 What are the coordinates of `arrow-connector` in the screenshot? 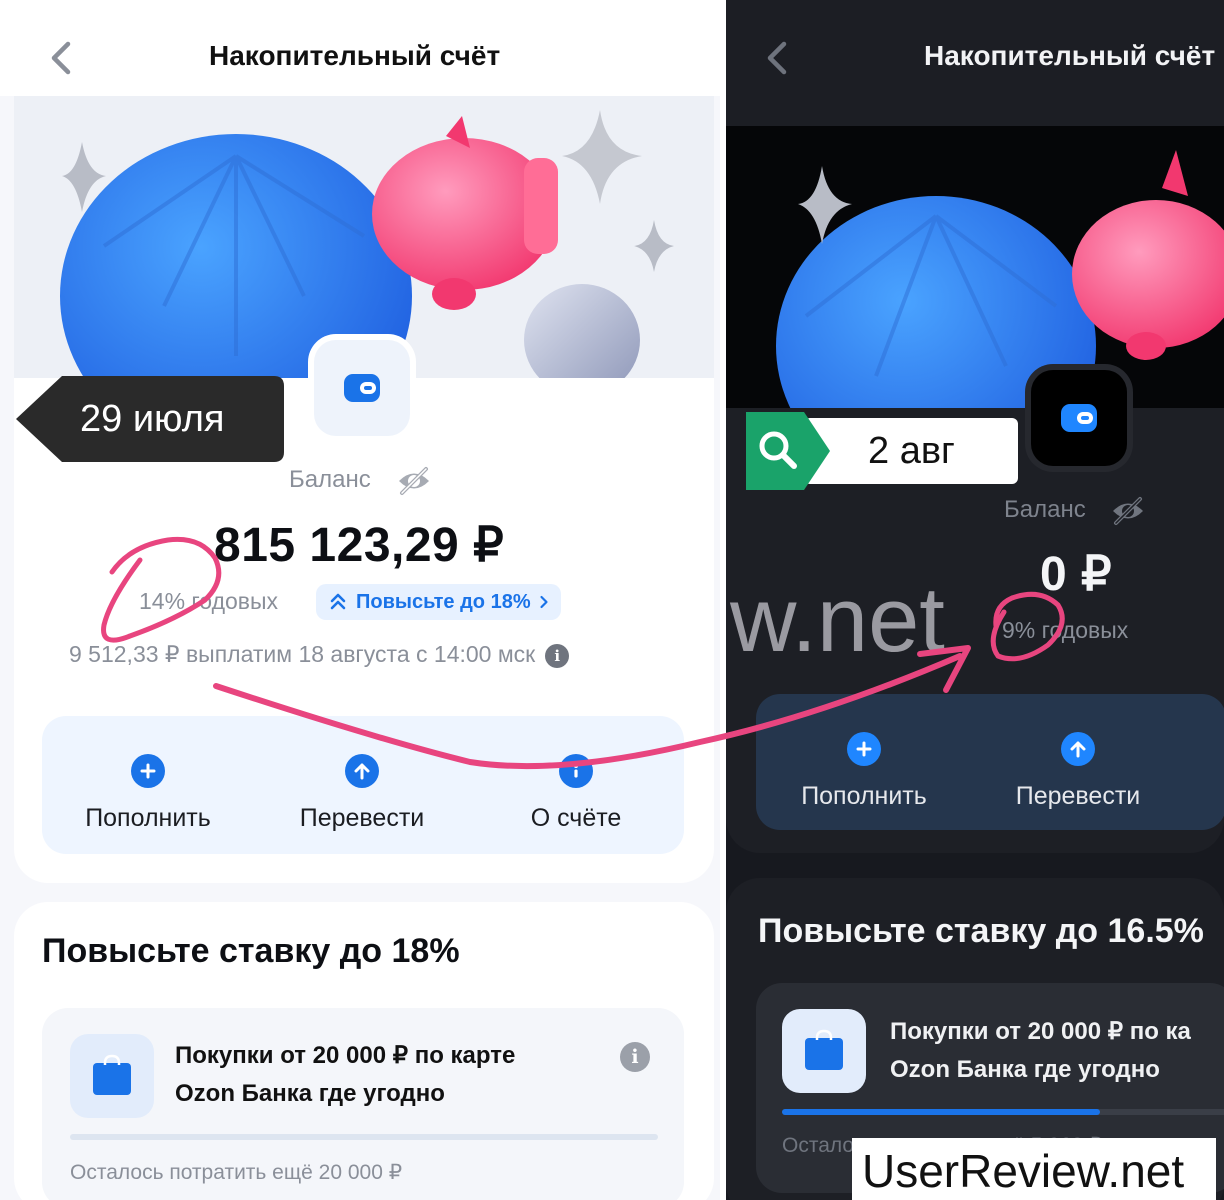 It's located at (588, 711).